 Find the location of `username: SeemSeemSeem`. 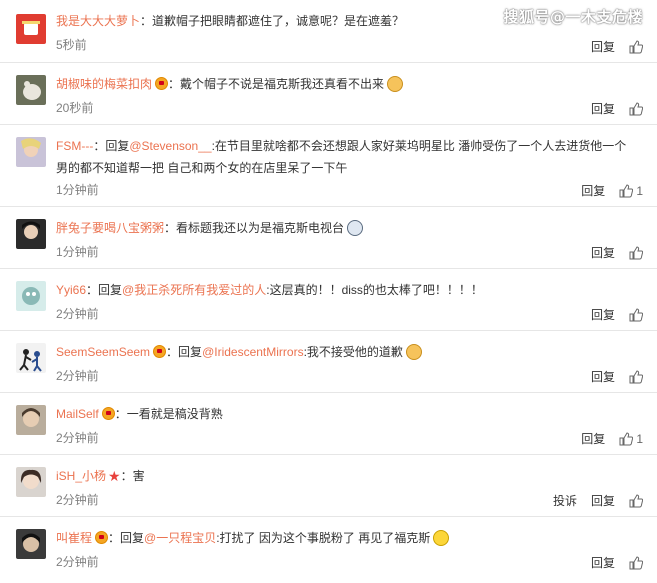

username: SeemSeemSeem is located at coordinates (103, 352).